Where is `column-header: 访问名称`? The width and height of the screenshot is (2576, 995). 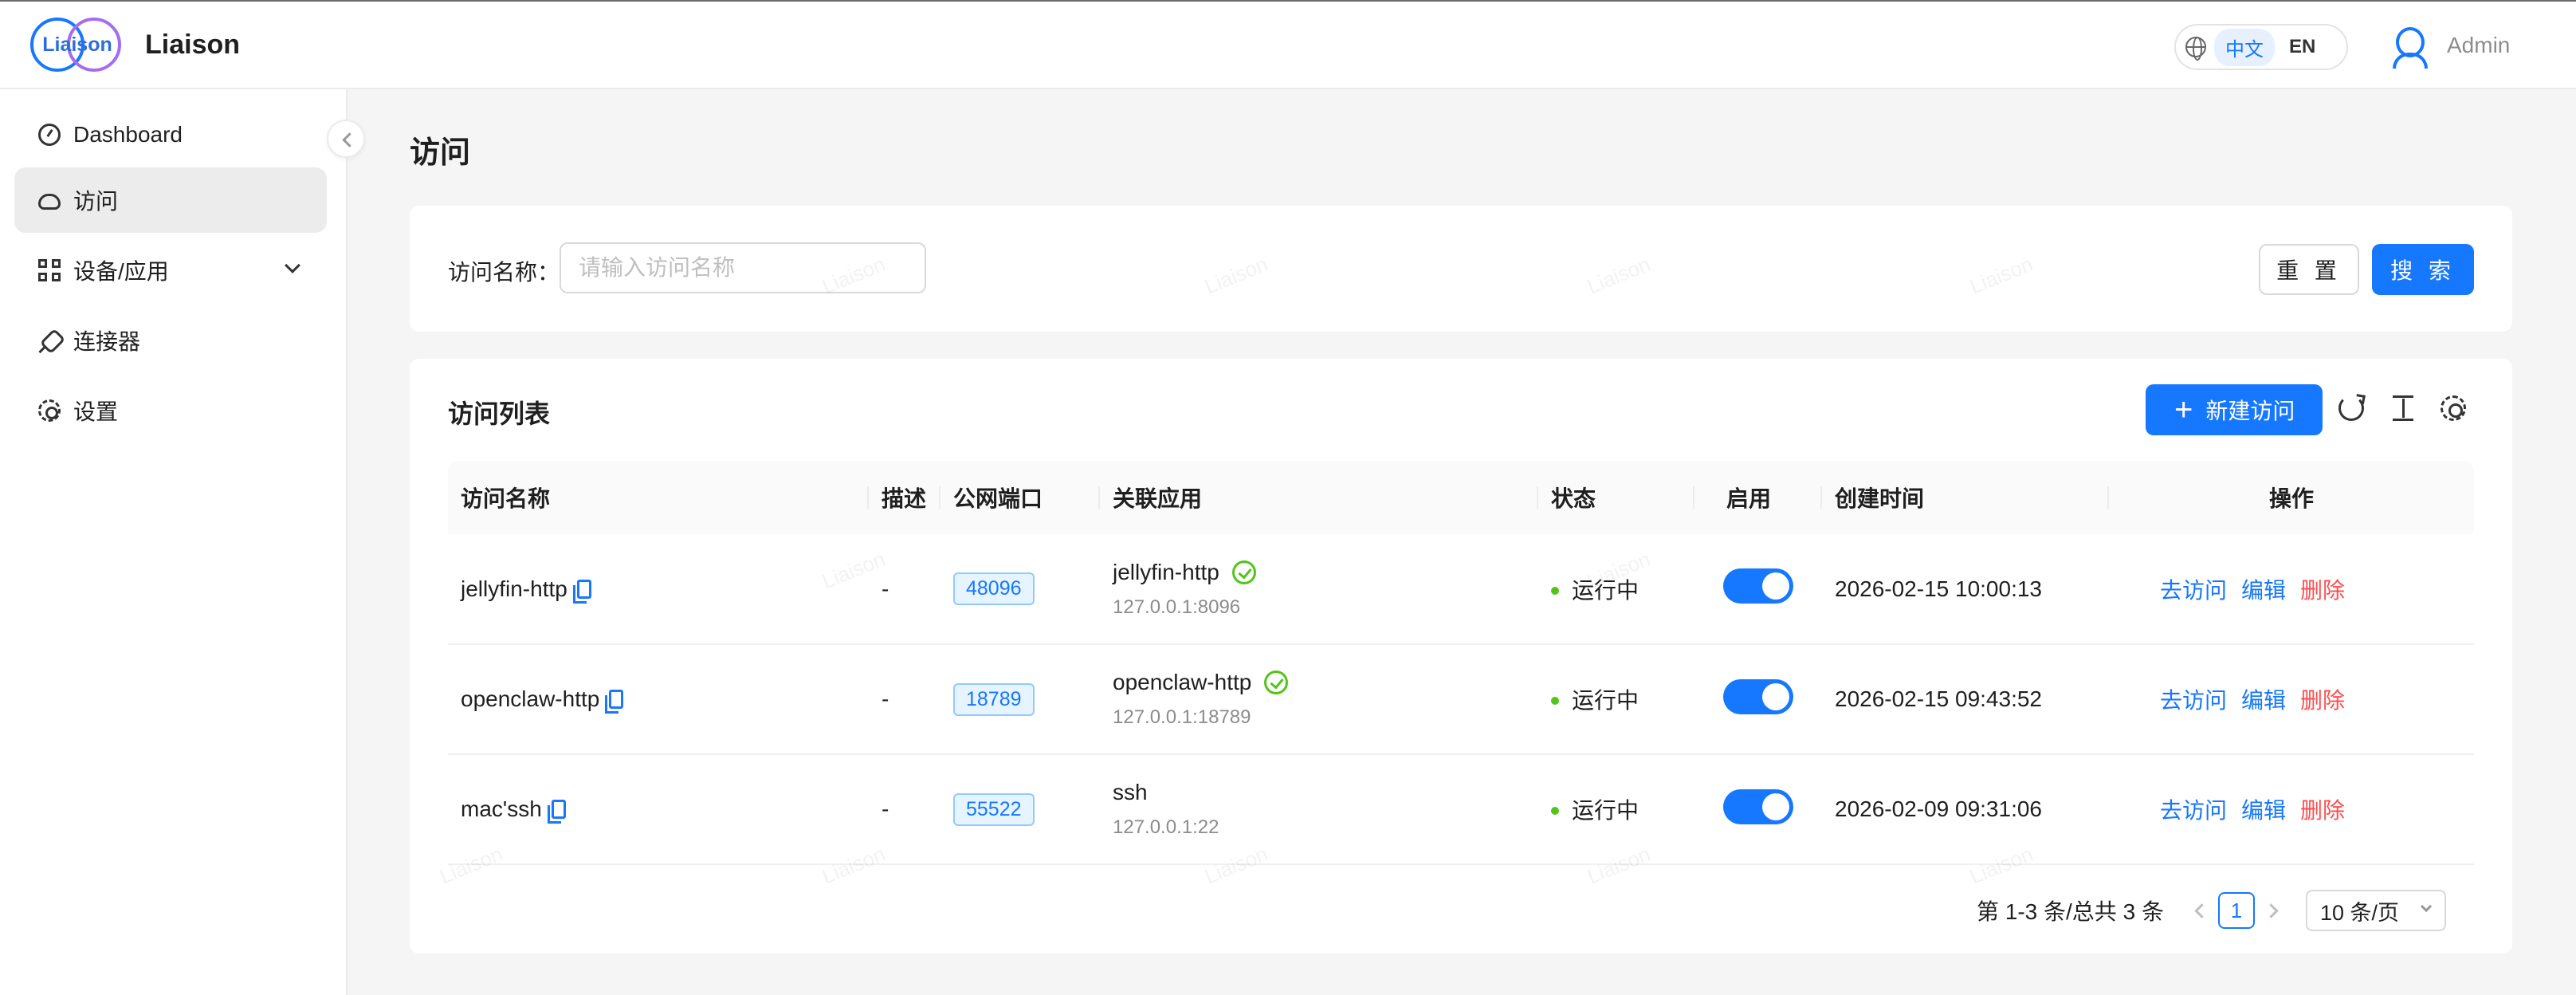
column-header: 访问名称 is located at coordinates (658, 498).